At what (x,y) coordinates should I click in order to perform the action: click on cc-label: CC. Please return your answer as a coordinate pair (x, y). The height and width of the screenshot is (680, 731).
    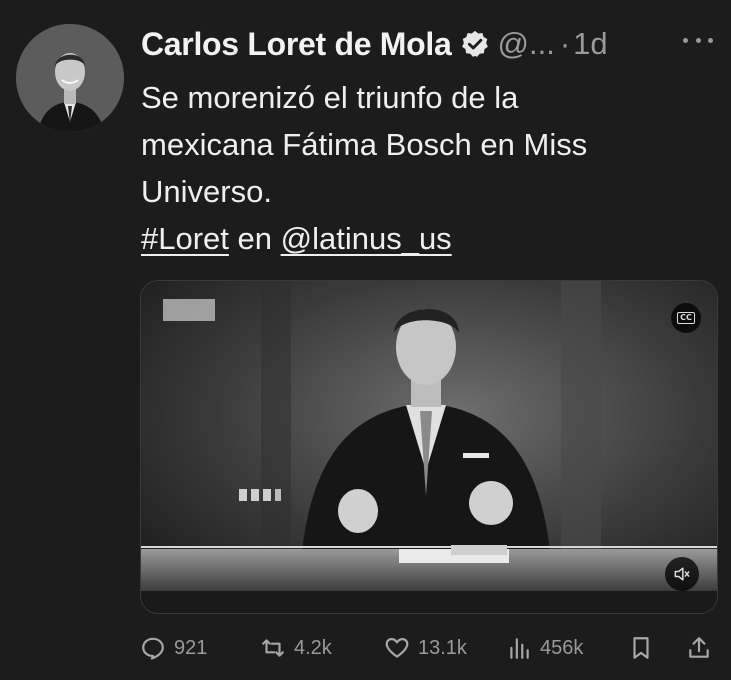
    Looking at the image, I should click on (686, 318).